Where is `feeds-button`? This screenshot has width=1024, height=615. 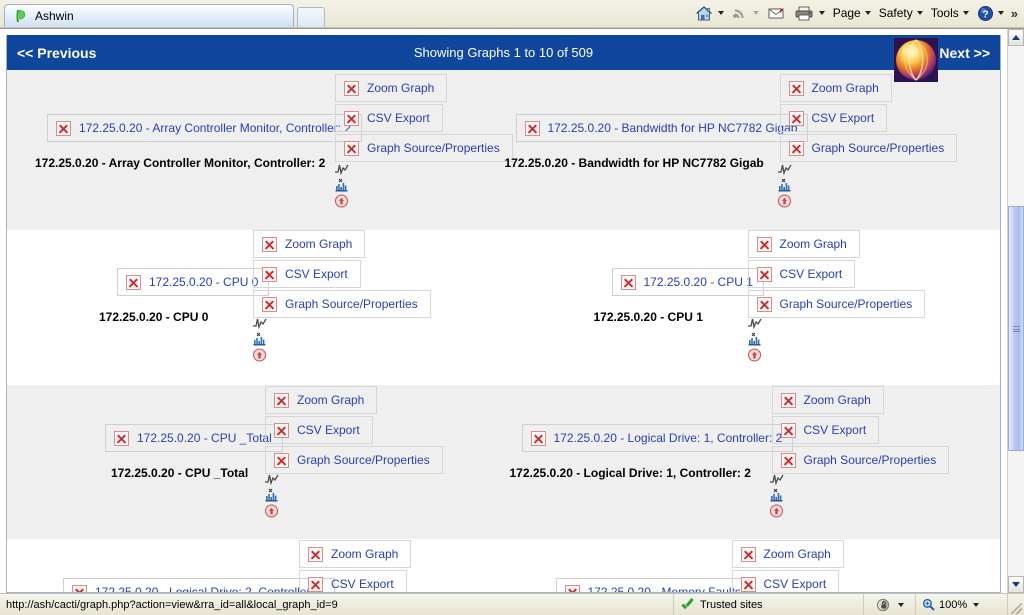 feeds-button is located at coordinates (745, 13).